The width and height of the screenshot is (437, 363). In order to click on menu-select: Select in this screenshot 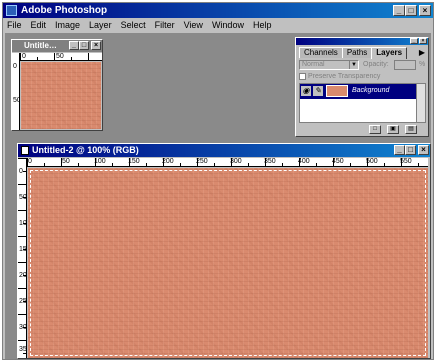, I will do `click(133, 25)`.